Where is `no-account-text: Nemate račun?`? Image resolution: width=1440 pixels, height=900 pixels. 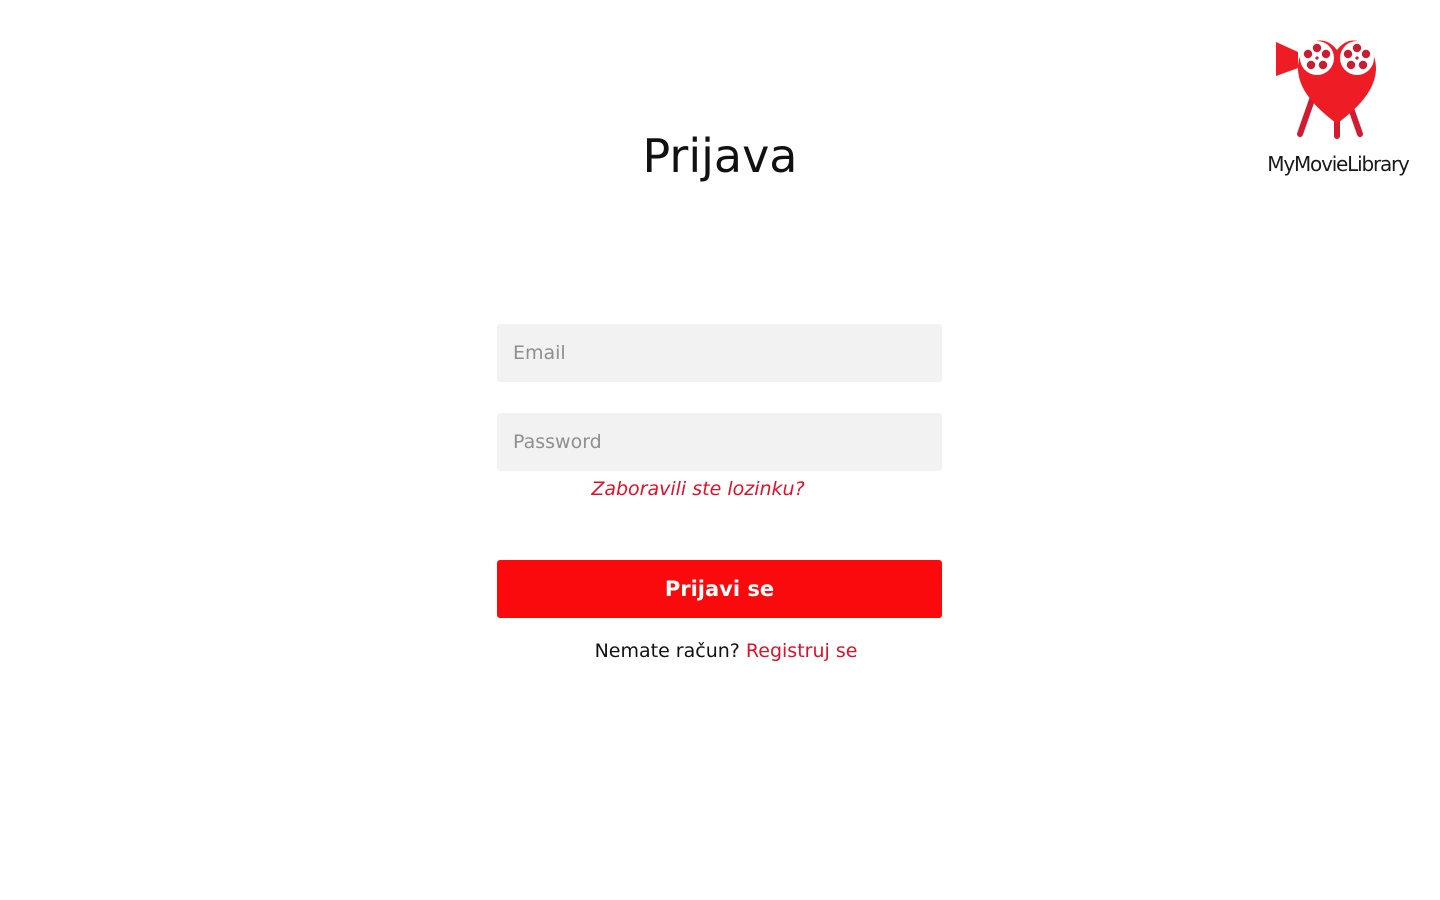
no-account-text: Nemate račun? is located at coordinates (667, 651).